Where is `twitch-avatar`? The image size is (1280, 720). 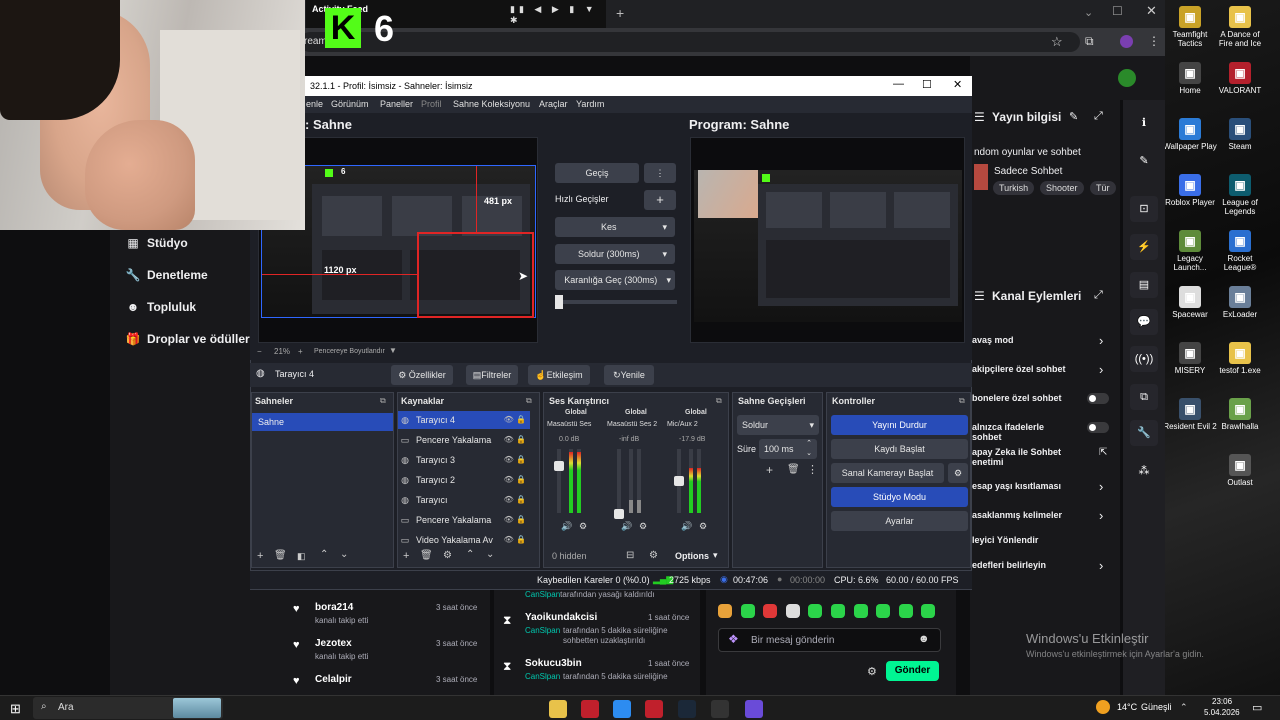 twitch-avatar is located at coordinates (1127, 78).